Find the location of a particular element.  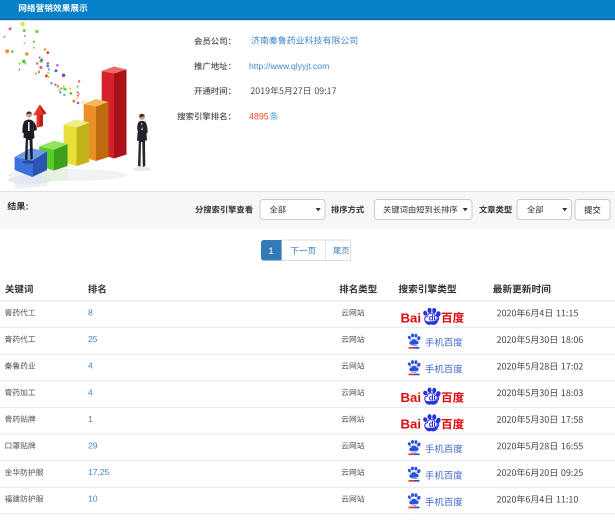

svg-text: 17,25 is located at coordinates (99, 472).